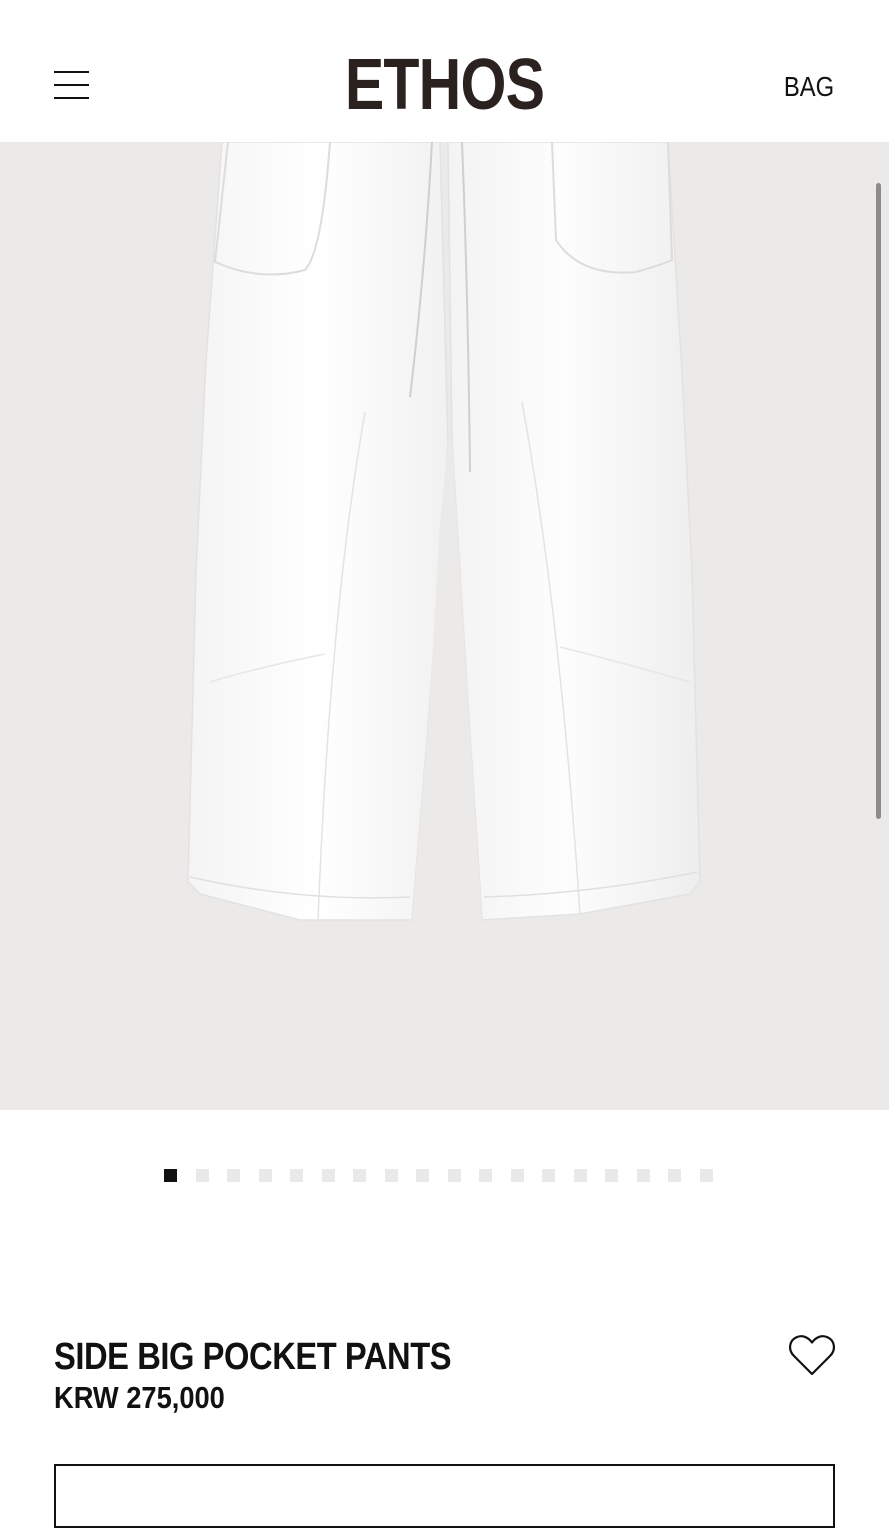  I want to click on brand-logo: ETHOS, so click(444, 85).